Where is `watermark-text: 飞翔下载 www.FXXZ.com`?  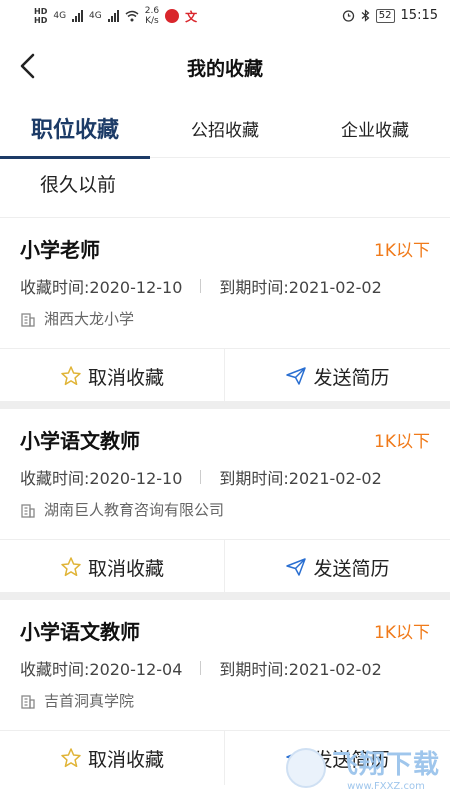 watermark-text: 飞翔下载 www.FXXZ.com is located at coordinates (386, 768).